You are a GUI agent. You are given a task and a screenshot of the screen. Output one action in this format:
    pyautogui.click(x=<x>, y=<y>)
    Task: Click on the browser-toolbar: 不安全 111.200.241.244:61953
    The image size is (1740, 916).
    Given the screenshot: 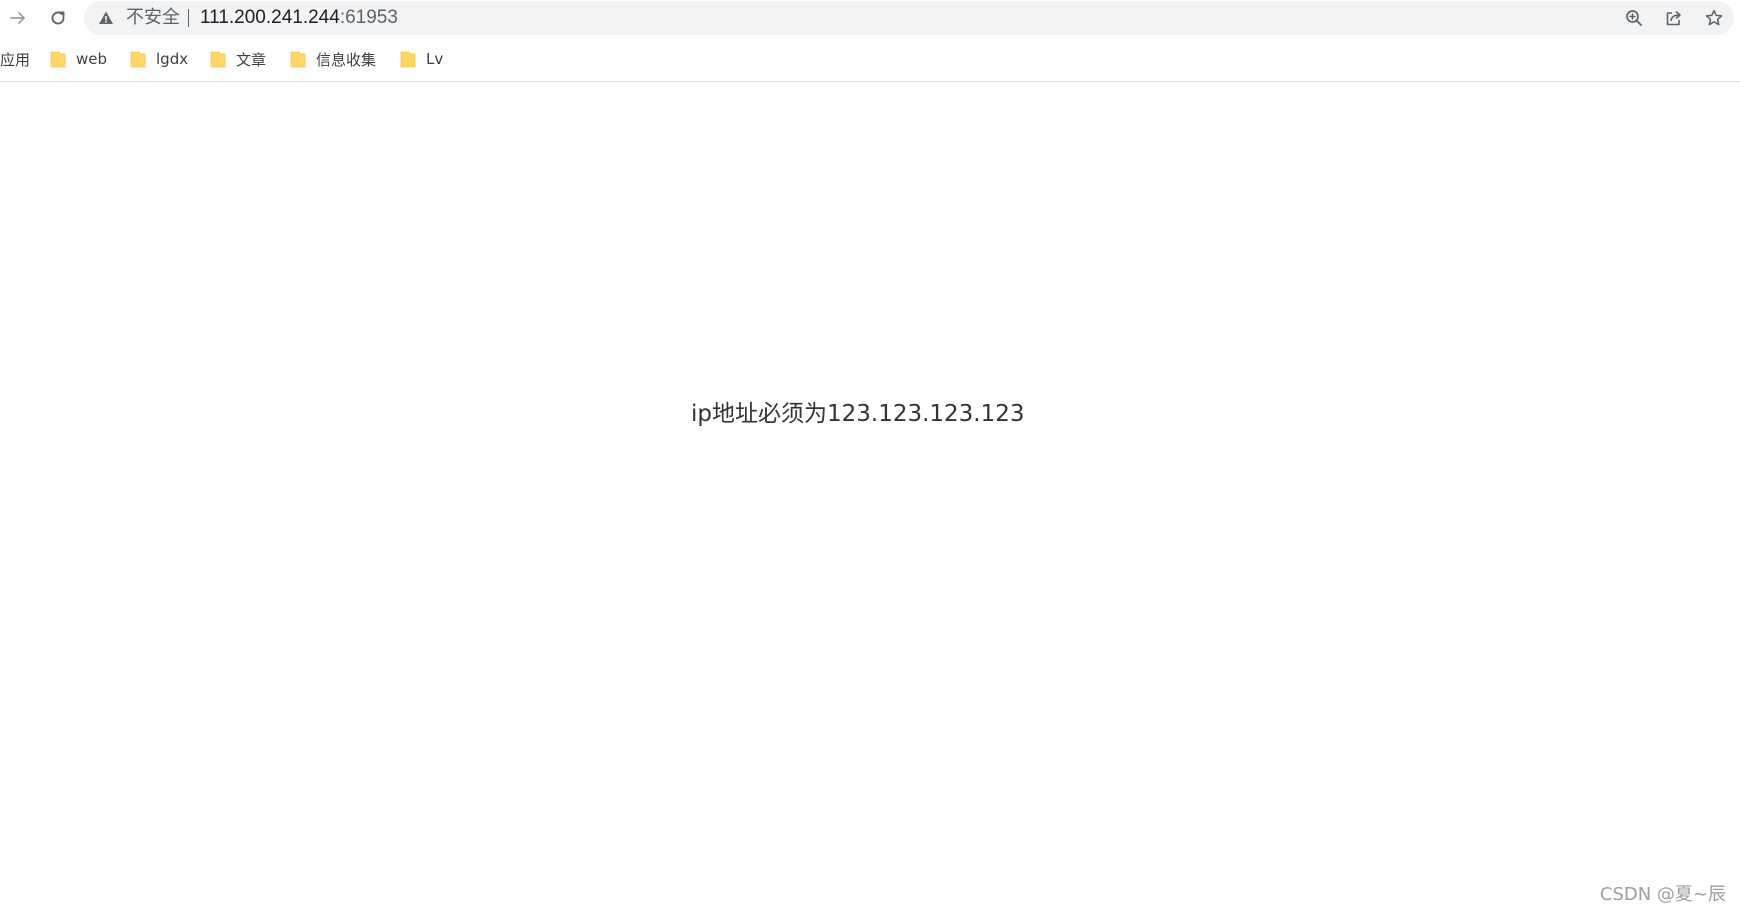 What is the action you would take?
    pyautogui.click(x=870, y=18)
    